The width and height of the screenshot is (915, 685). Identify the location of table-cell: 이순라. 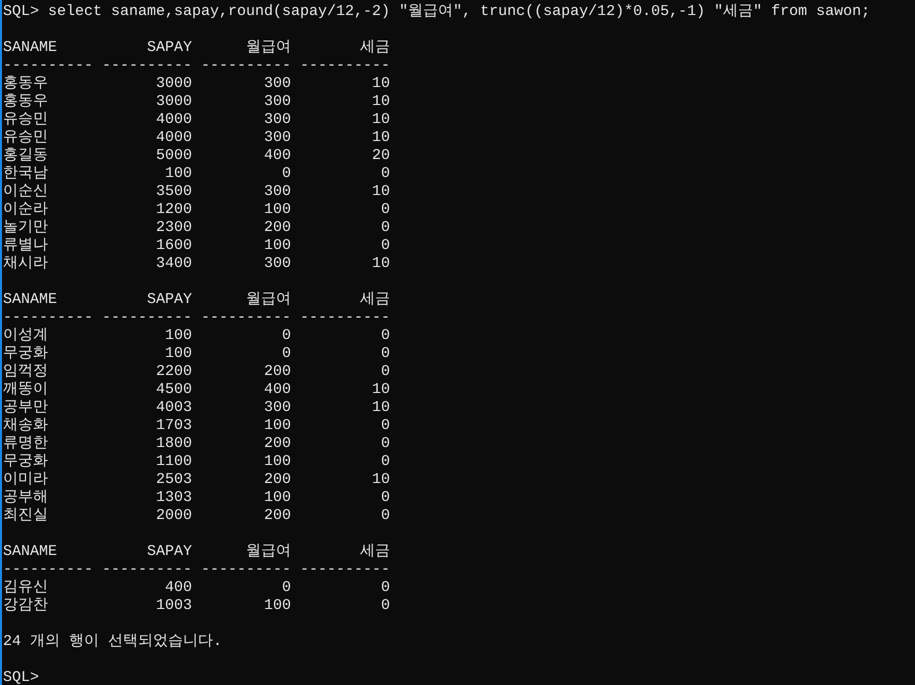
(25, 210).